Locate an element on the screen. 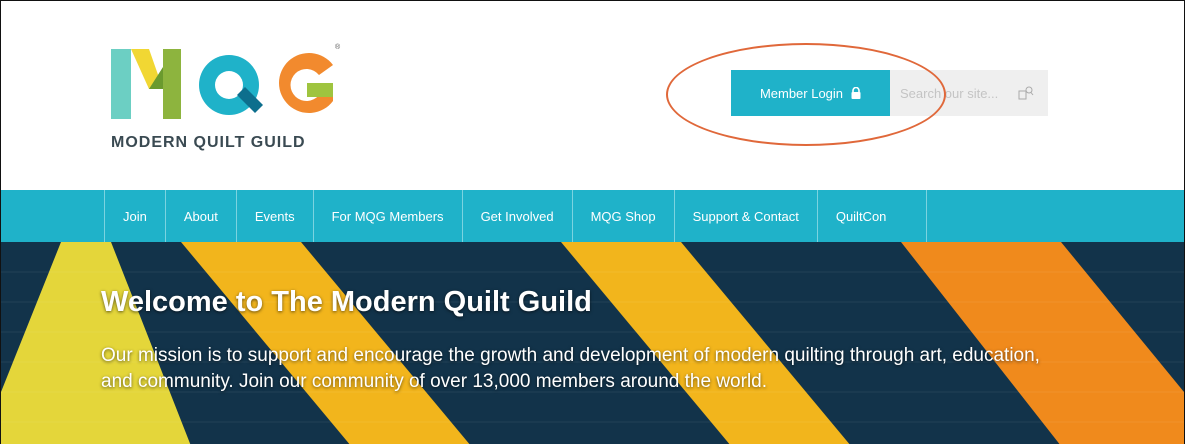  nav-item-quiltcon: QuiltCon is located at coordinates (873, 216).